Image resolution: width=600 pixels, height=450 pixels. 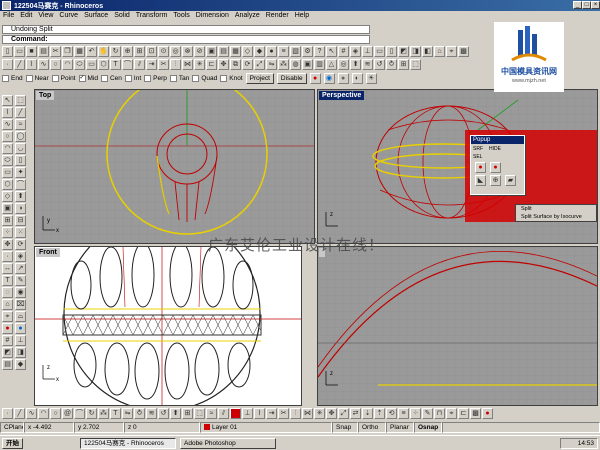 What do you see at coordinates (487, 413) in the screenshot?
I see `b-render-icon: ●` at bounding box center [487, 413].